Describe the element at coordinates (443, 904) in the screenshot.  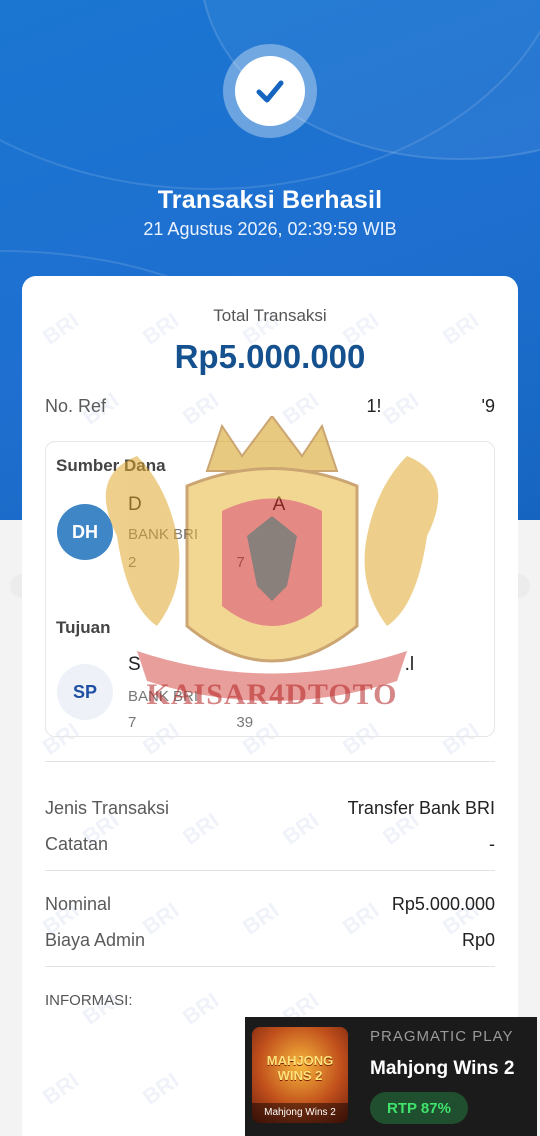
I see `nominal-value: Rp5.000.000` at that location.